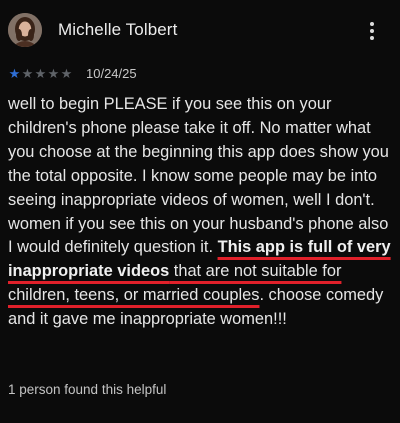  I want to click on helpful-count: 1 person found this helpful, so click(87, 389).